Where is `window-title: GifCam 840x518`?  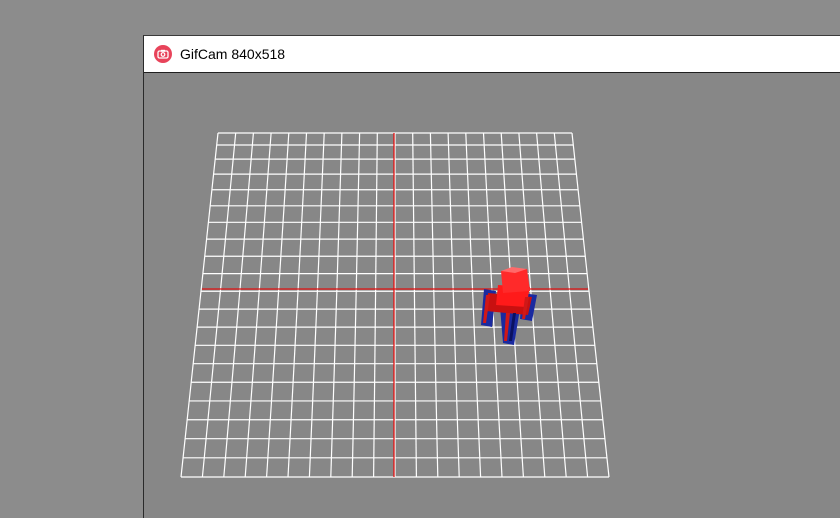
window-title: GifCam 840x518 is located at coordinates (233, 54).